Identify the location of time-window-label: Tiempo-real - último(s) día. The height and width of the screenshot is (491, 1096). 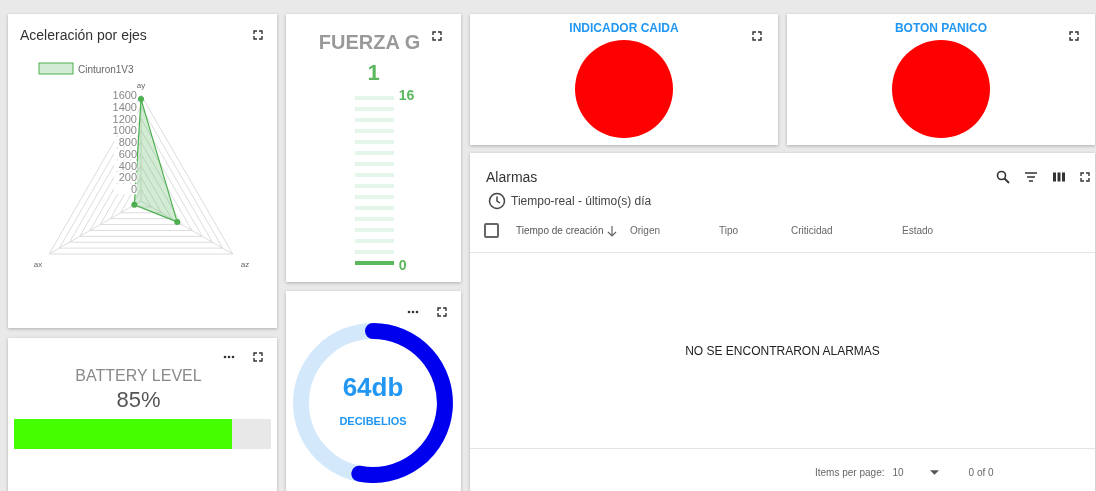
(581, 201).